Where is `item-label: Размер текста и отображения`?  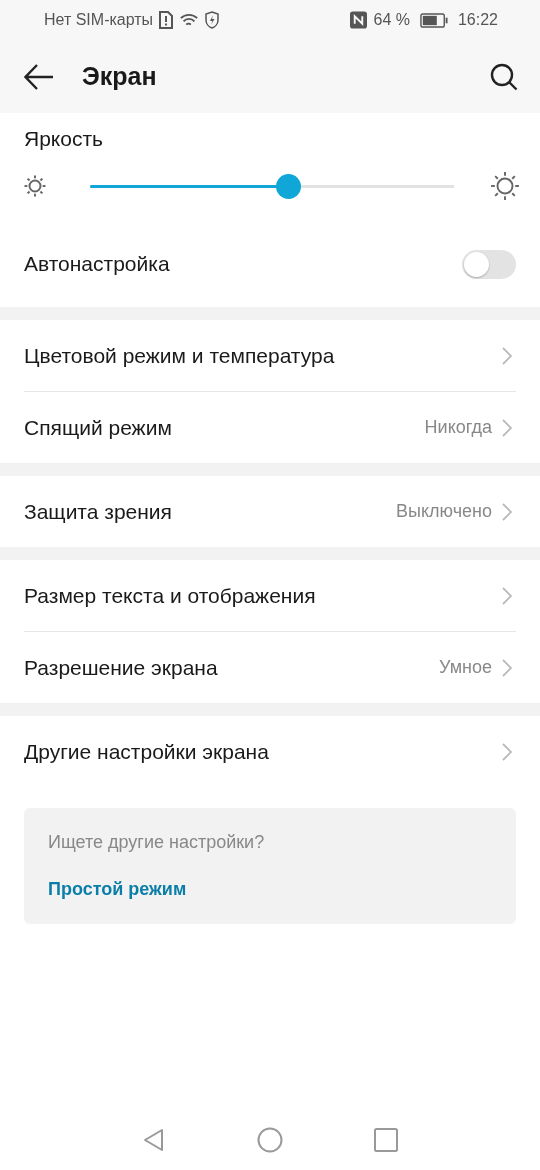
item-label: Размер текста и отображения is located at coordinates (170, 595).